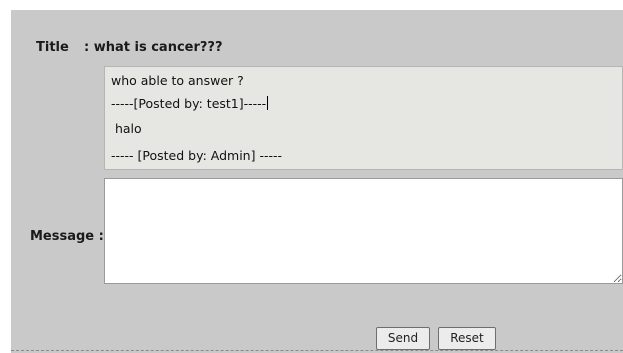 This screenshot has width=623, height=353. Describe the element at coordinates (67, 236) in the screenshot. I see `message-label: Message :` at that location.